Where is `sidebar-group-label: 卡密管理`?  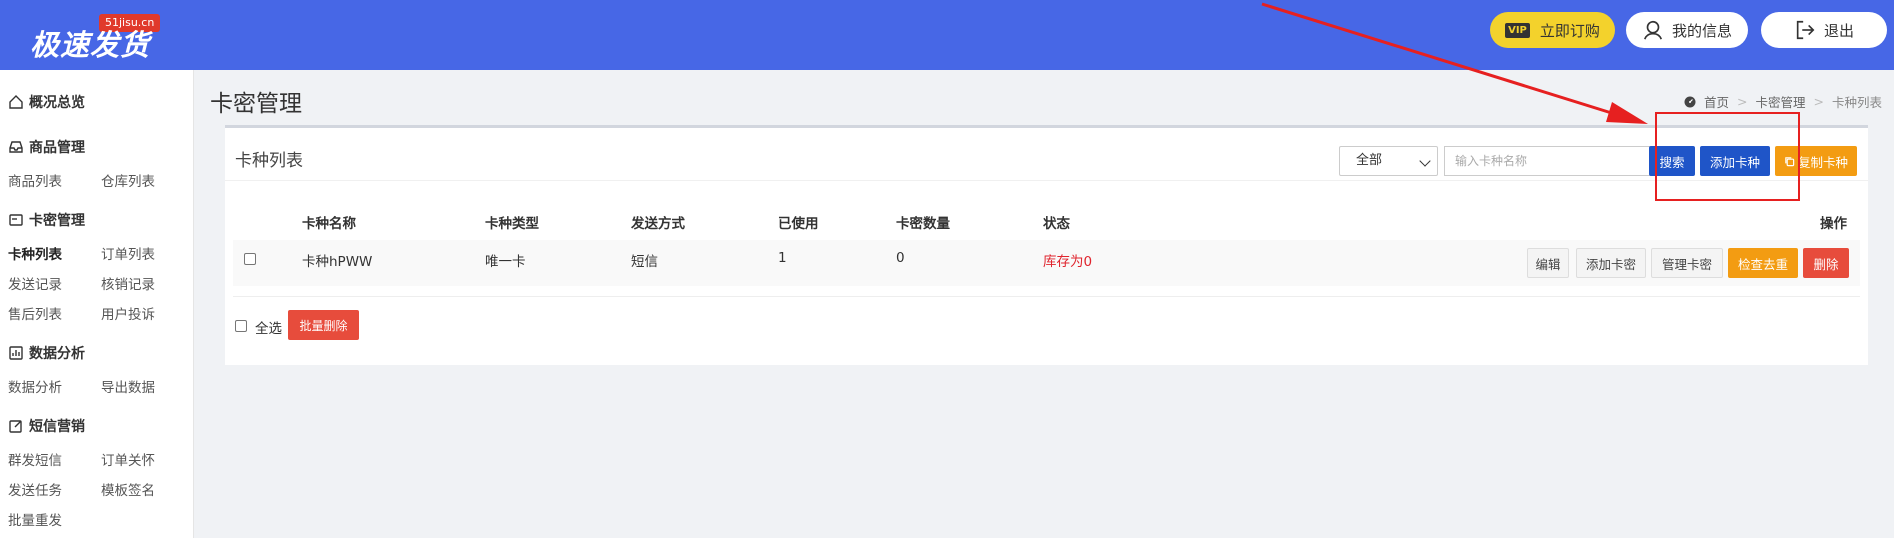
sidebar-group-label: 卡密管理 is located at coordinates (57, 221).